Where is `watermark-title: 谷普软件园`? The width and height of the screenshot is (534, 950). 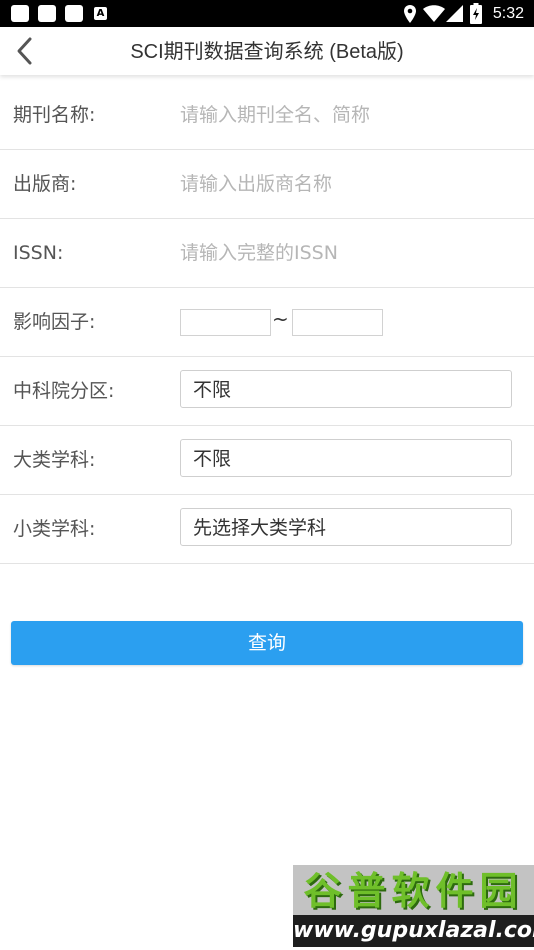 watermark-title: 谷普软件园 is located at coordinates (413, 891).